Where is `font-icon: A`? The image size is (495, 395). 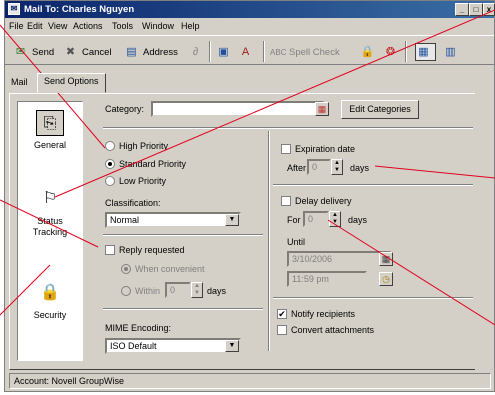
font-icon: A is located at coordinates (245, 51).